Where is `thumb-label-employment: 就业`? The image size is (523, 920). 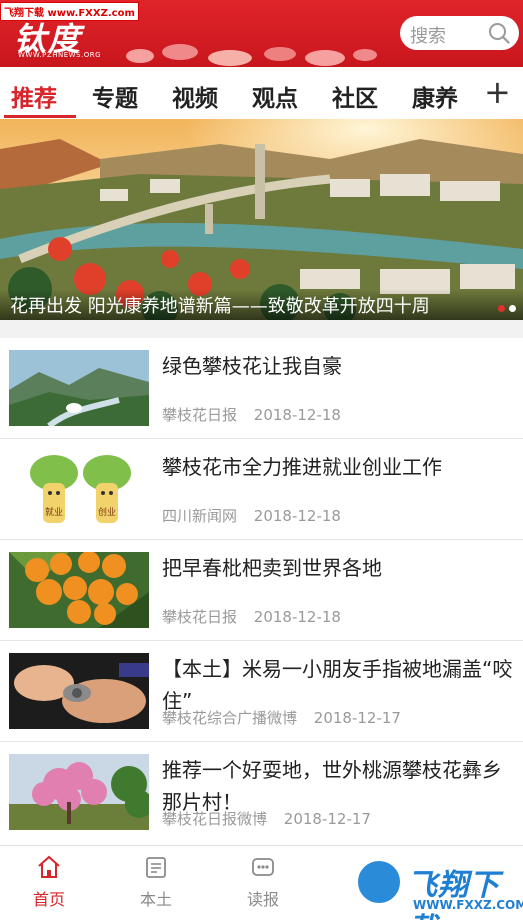 thumb-label-employment: 就业 is located at coordinates (54, 512).